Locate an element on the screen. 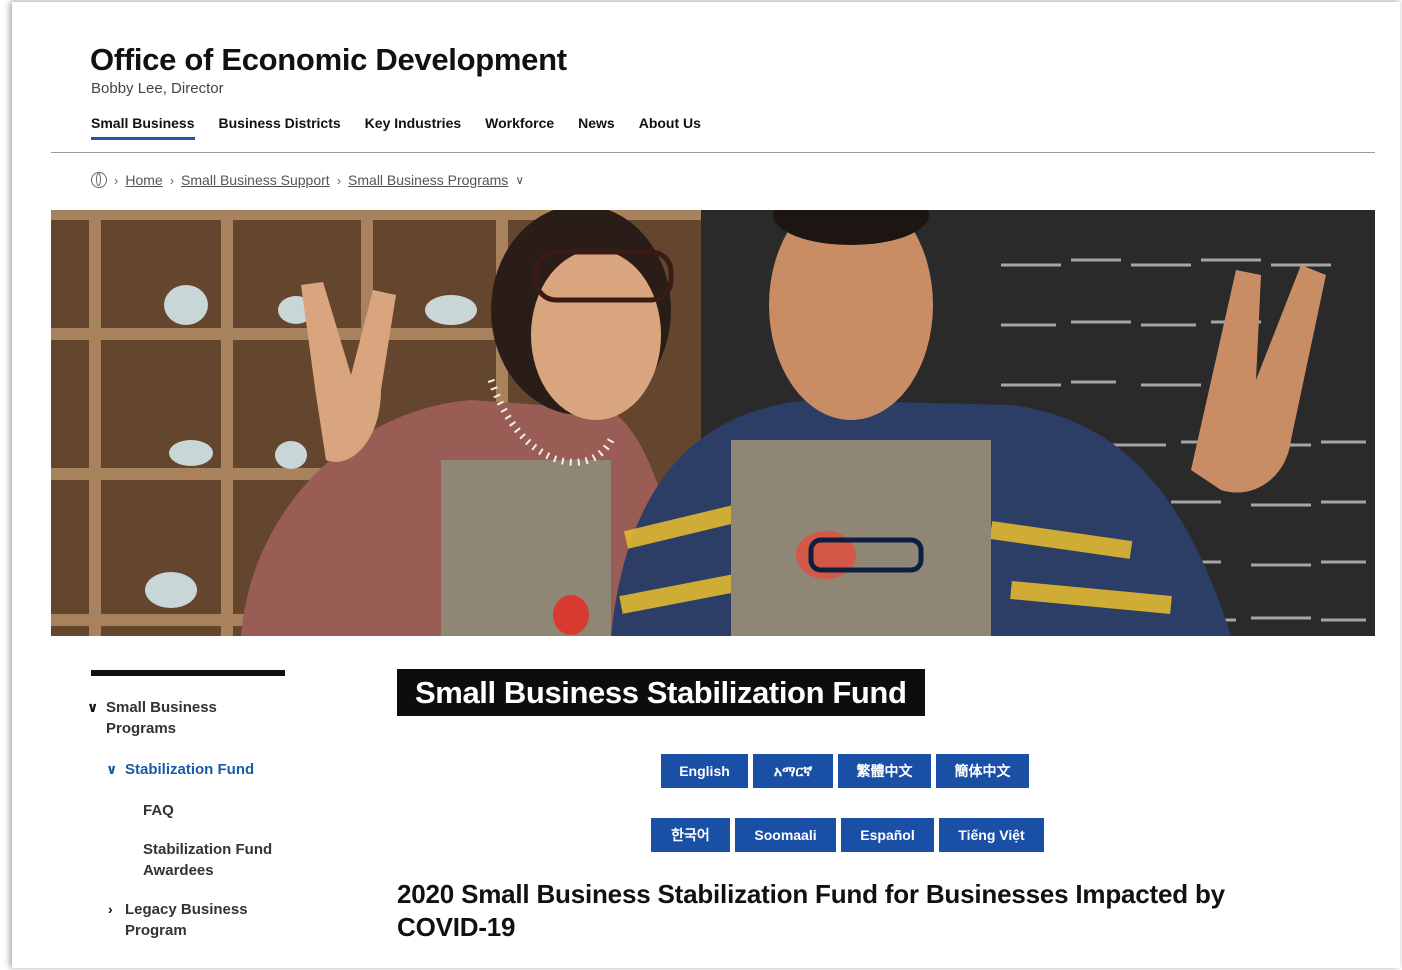 This screenshot has width=1402, height=970. breadcrumb-small-business-programs: Small Business Programs is located at coordinates (428, 180).